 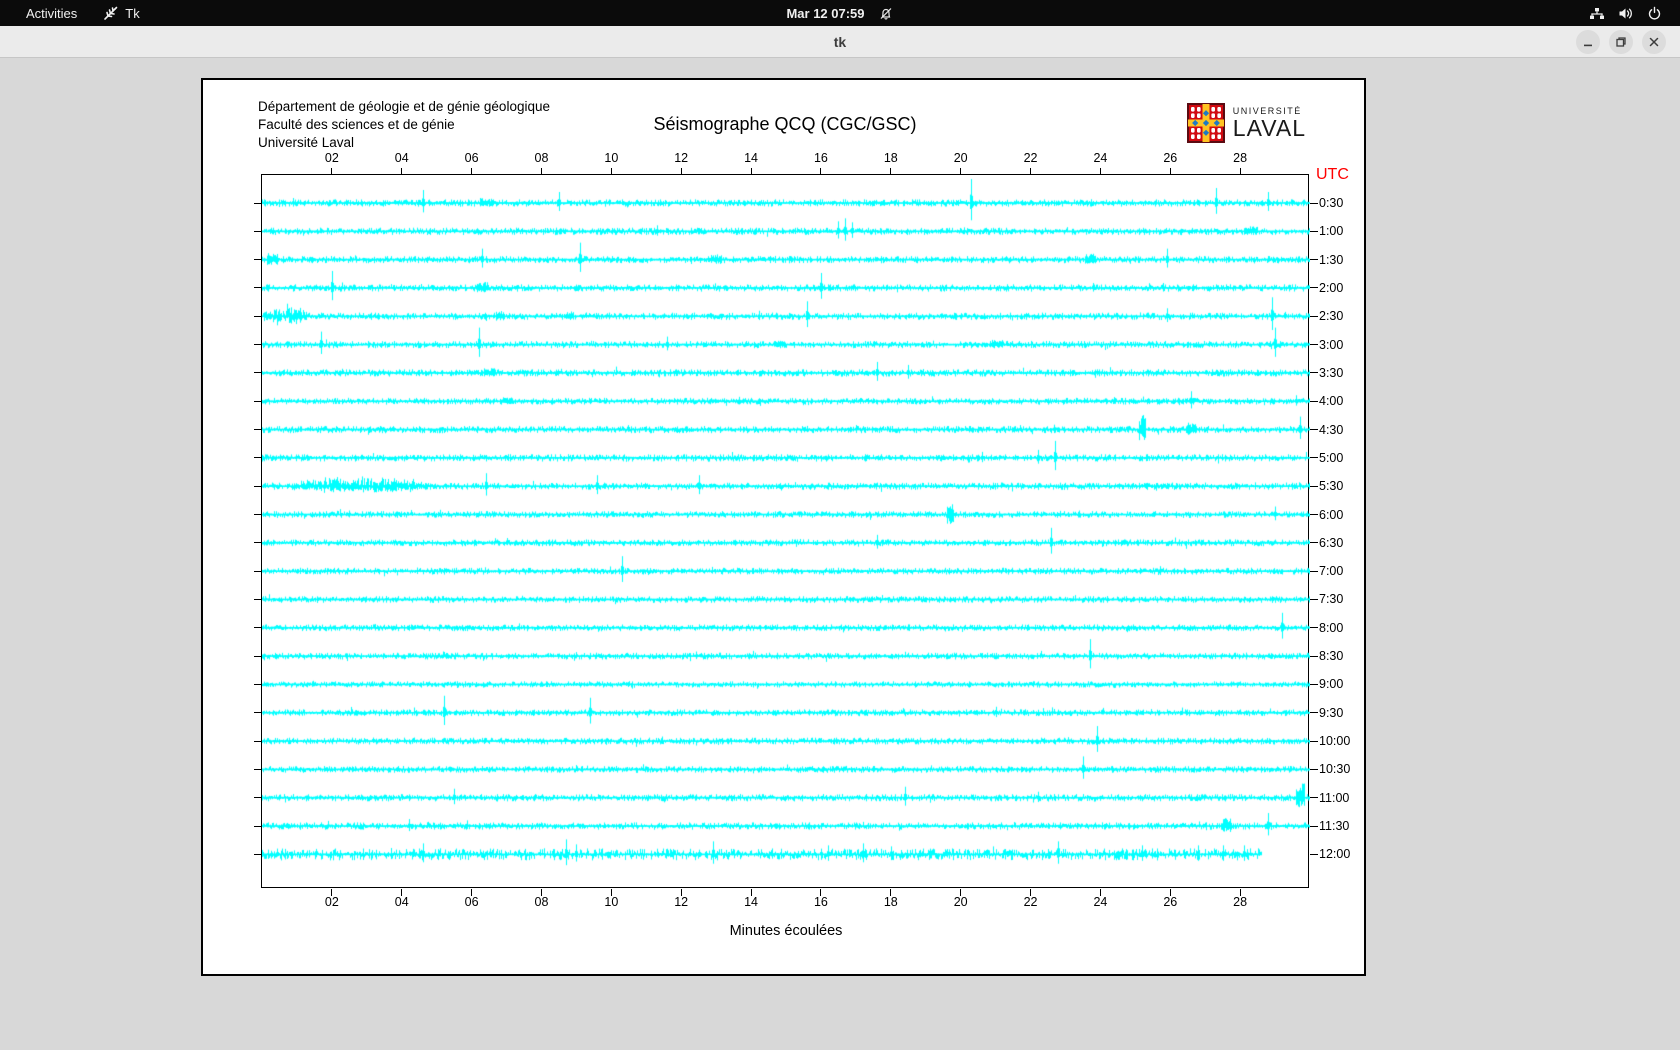 What do you see at coordinates (1332, 174) in the screenshot?
I see `utc-label: UTC` at bounding box center [1332, 174].